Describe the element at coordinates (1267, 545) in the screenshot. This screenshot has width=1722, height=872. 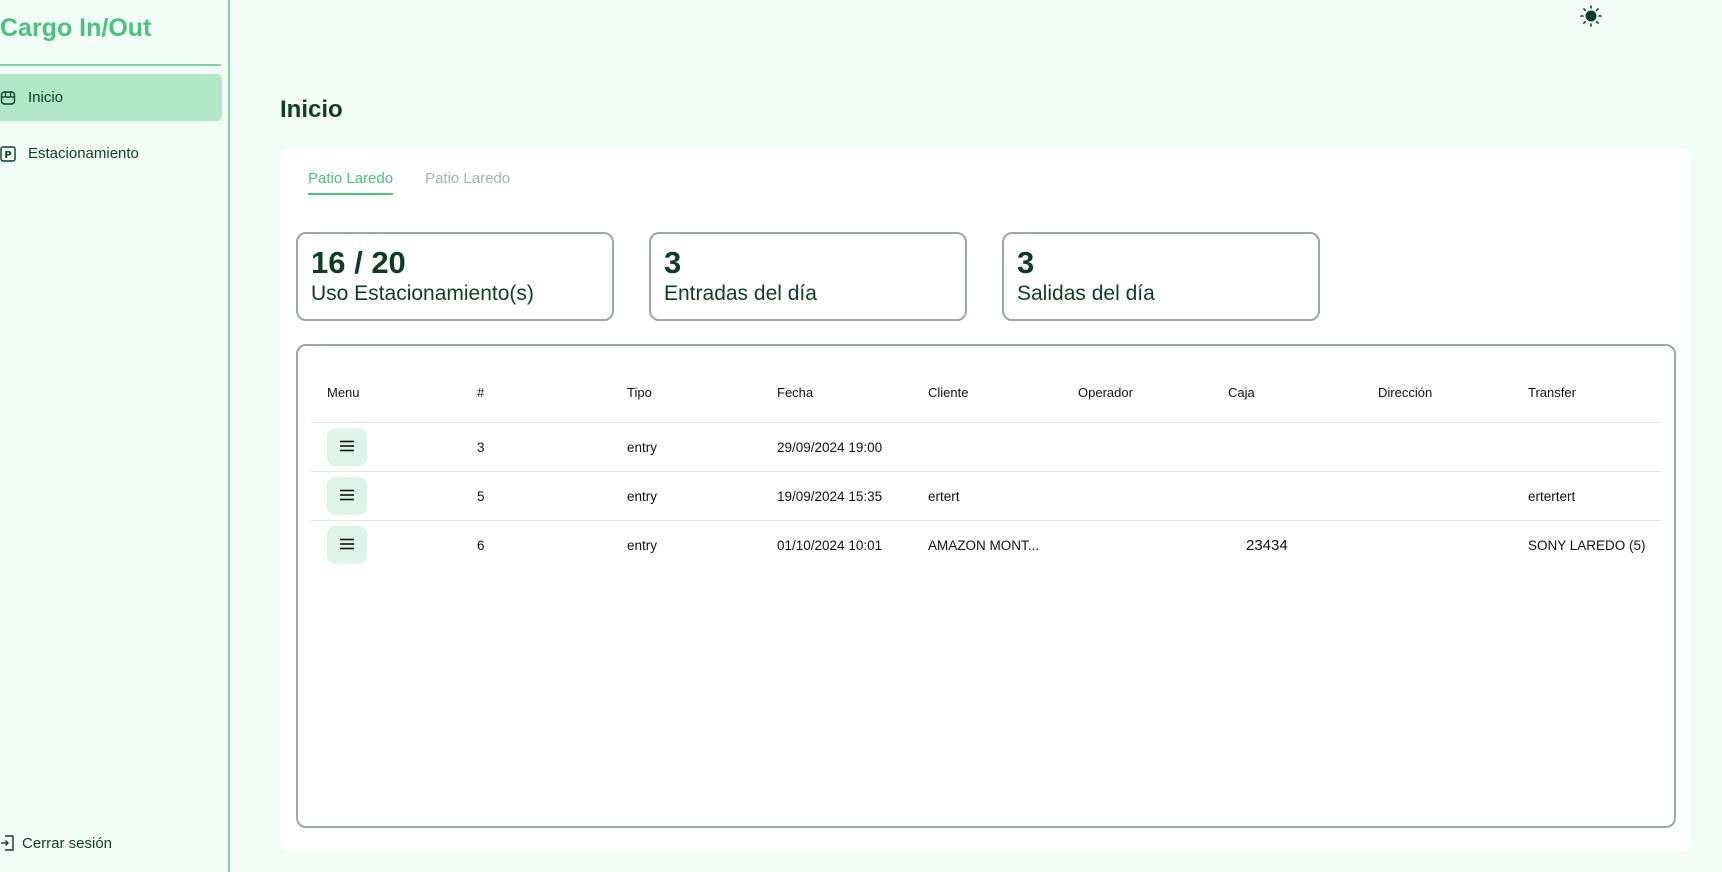
I see `cell-caja: 23434` at that location.